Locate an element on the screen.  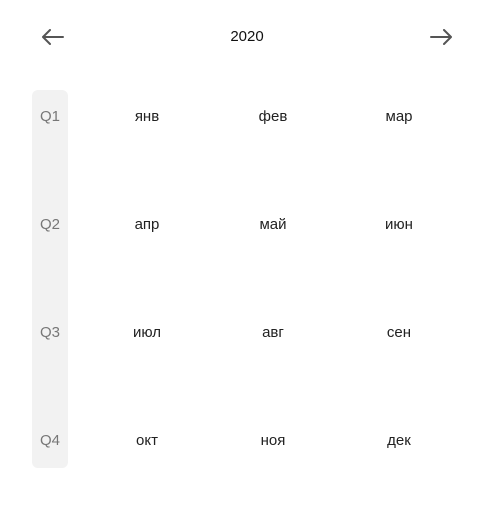
month-cell-may: май is located at coordinates (273, 225).